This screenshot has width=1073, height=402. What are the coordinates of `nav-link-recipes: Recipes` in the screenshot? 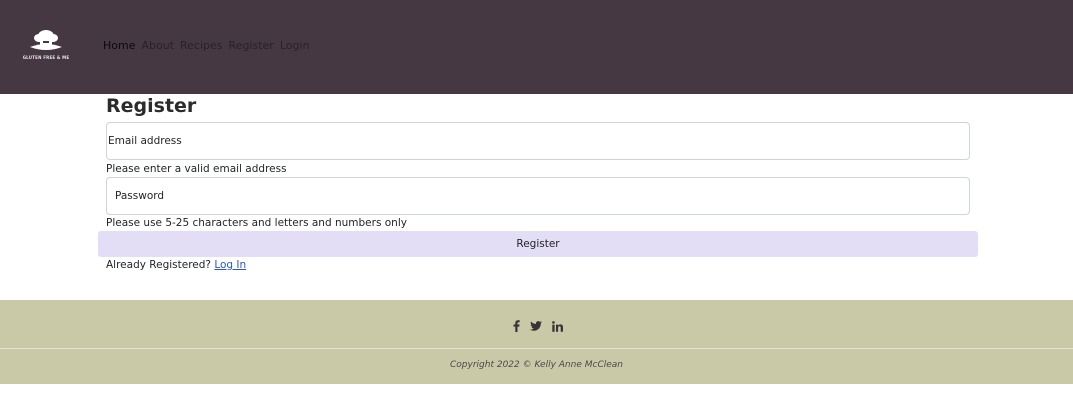 It's located at (201, 46).